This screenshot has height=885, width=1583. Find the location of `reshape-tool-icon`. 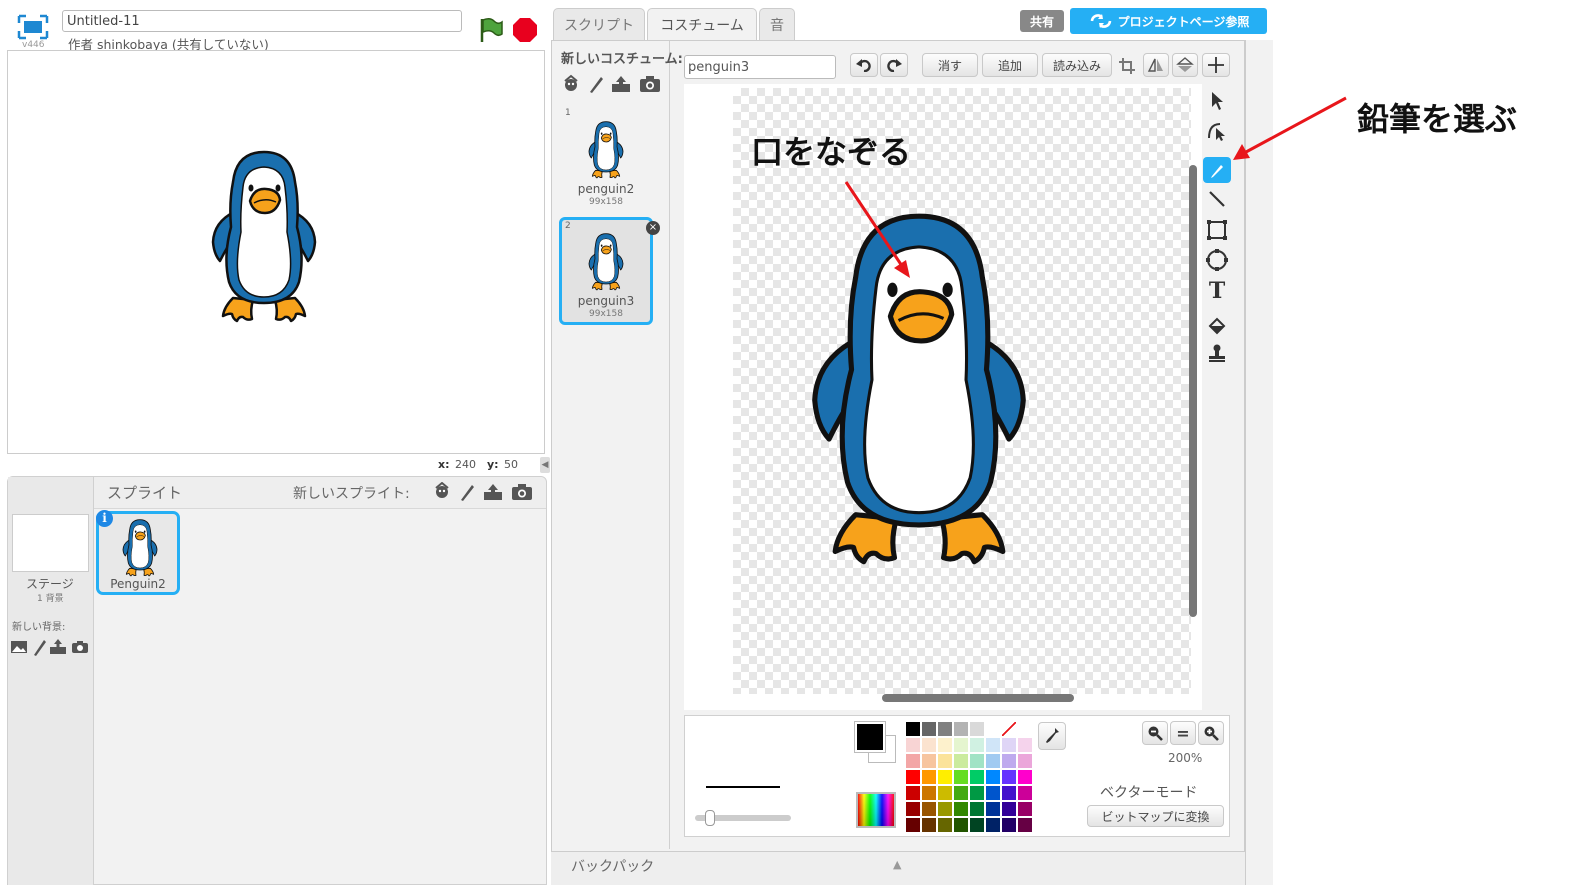

reshape-tool-icon is located at coordinates (1217, 131).